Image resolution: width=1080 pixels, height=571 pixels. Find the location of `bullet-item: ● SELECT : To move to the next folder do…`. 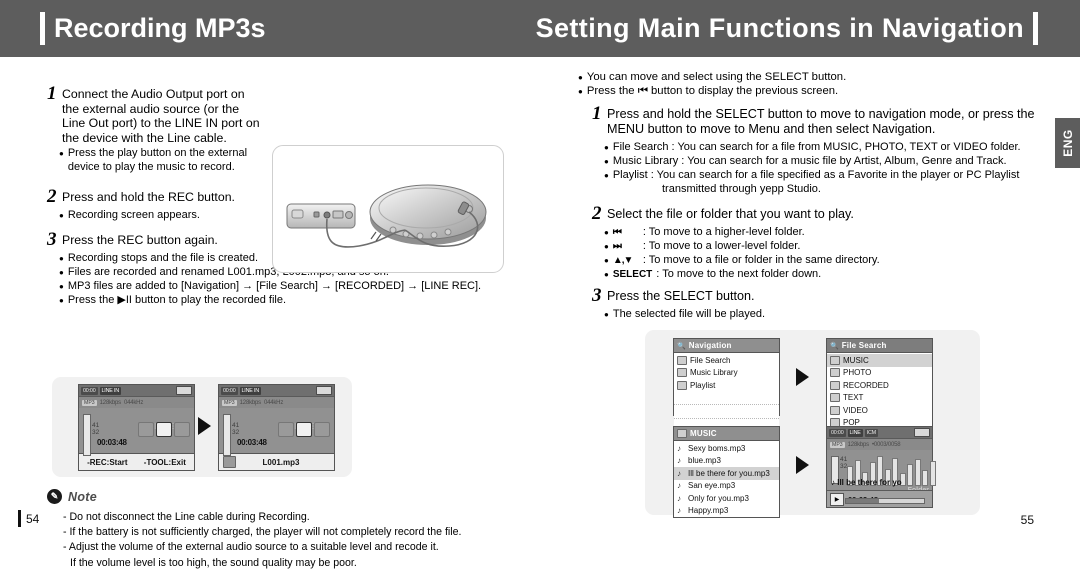

bullet-item: ● SELECT : To move to the next folder do… is located at coordinates (824, 275).